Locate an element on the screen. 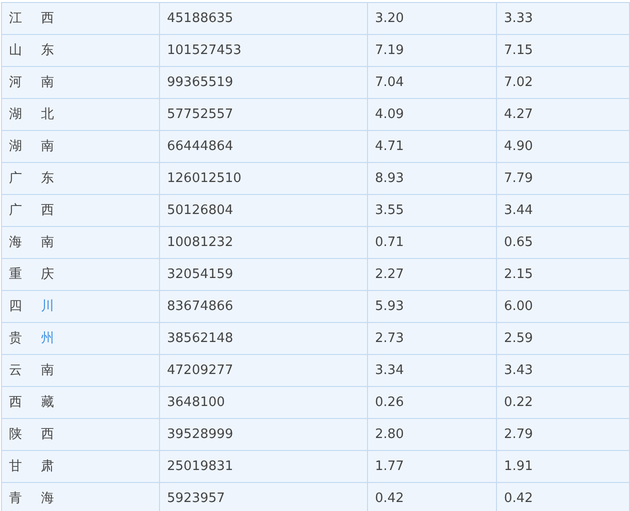 This screenshot has height=511, width=630. table-cell: 38562148 is located at coordinates (264, 338).